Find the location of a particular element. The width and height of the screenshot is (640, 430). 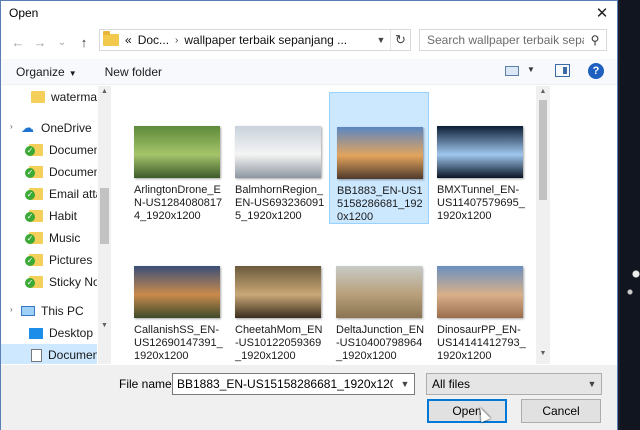

file-item: BalmhornRegion_EN-US6932360915_1920x1200 is located at coordinates (278, 158).